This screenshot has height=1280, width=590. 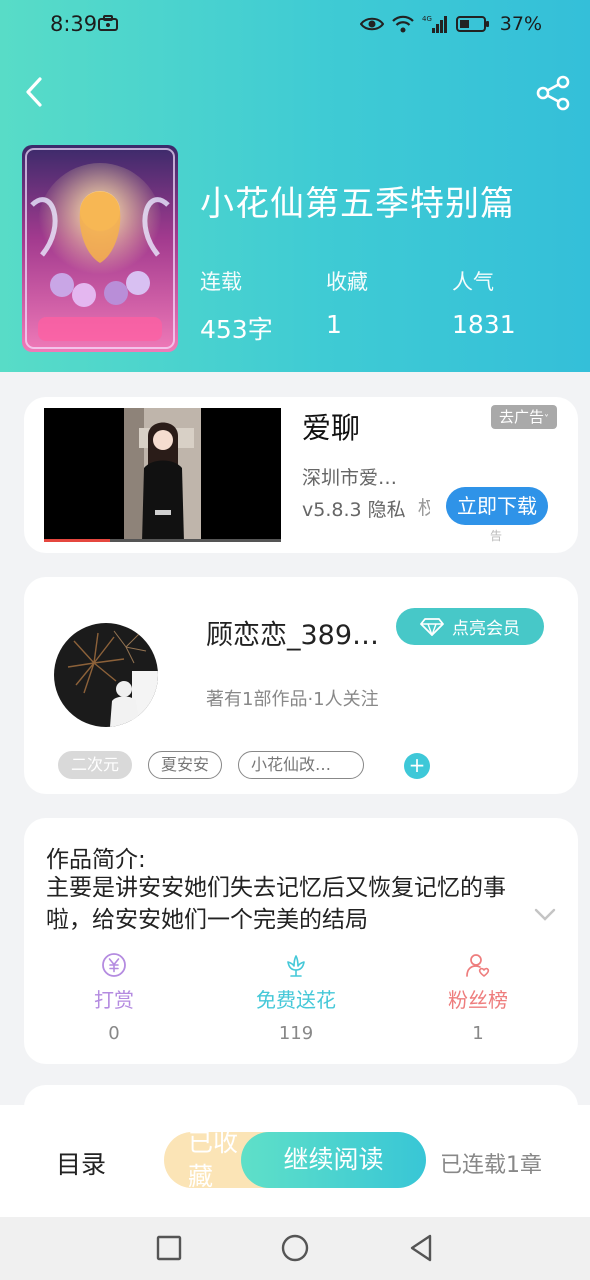 I want to click on system-nav-bar, so click(x=295, y=1248).